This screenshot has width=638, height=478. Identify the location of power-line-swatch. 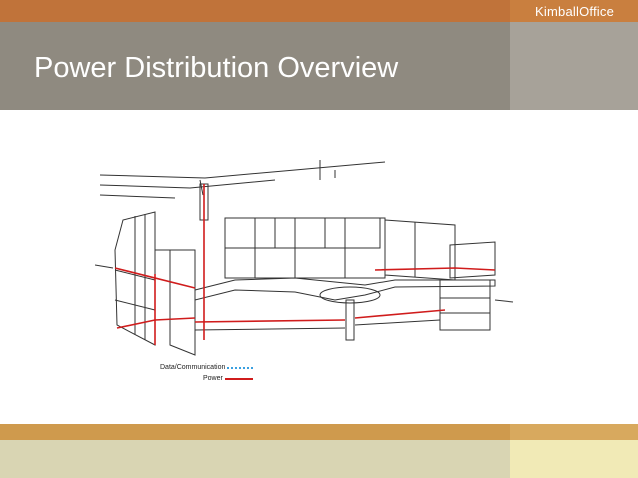
(238, 378).